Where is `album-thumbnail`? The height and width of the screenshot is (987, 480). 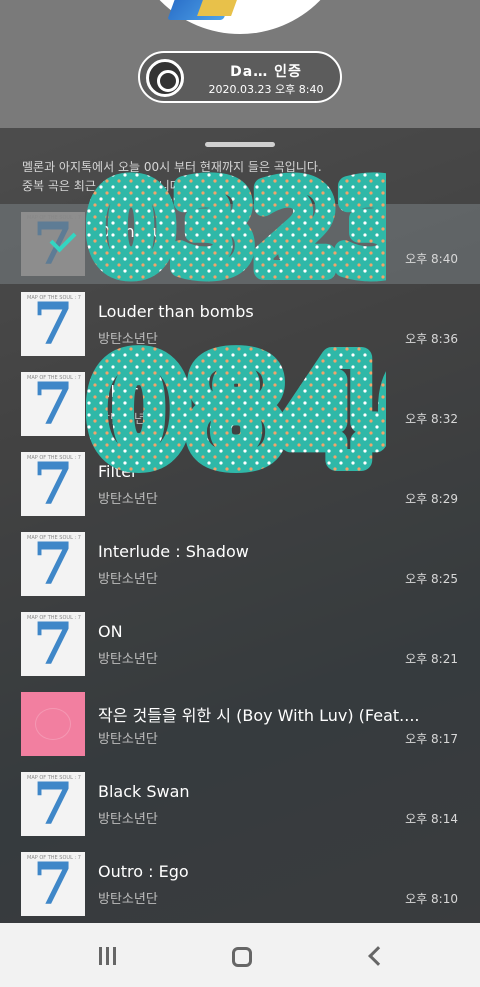
album-thumbnail is located at coordinates (53, 724).